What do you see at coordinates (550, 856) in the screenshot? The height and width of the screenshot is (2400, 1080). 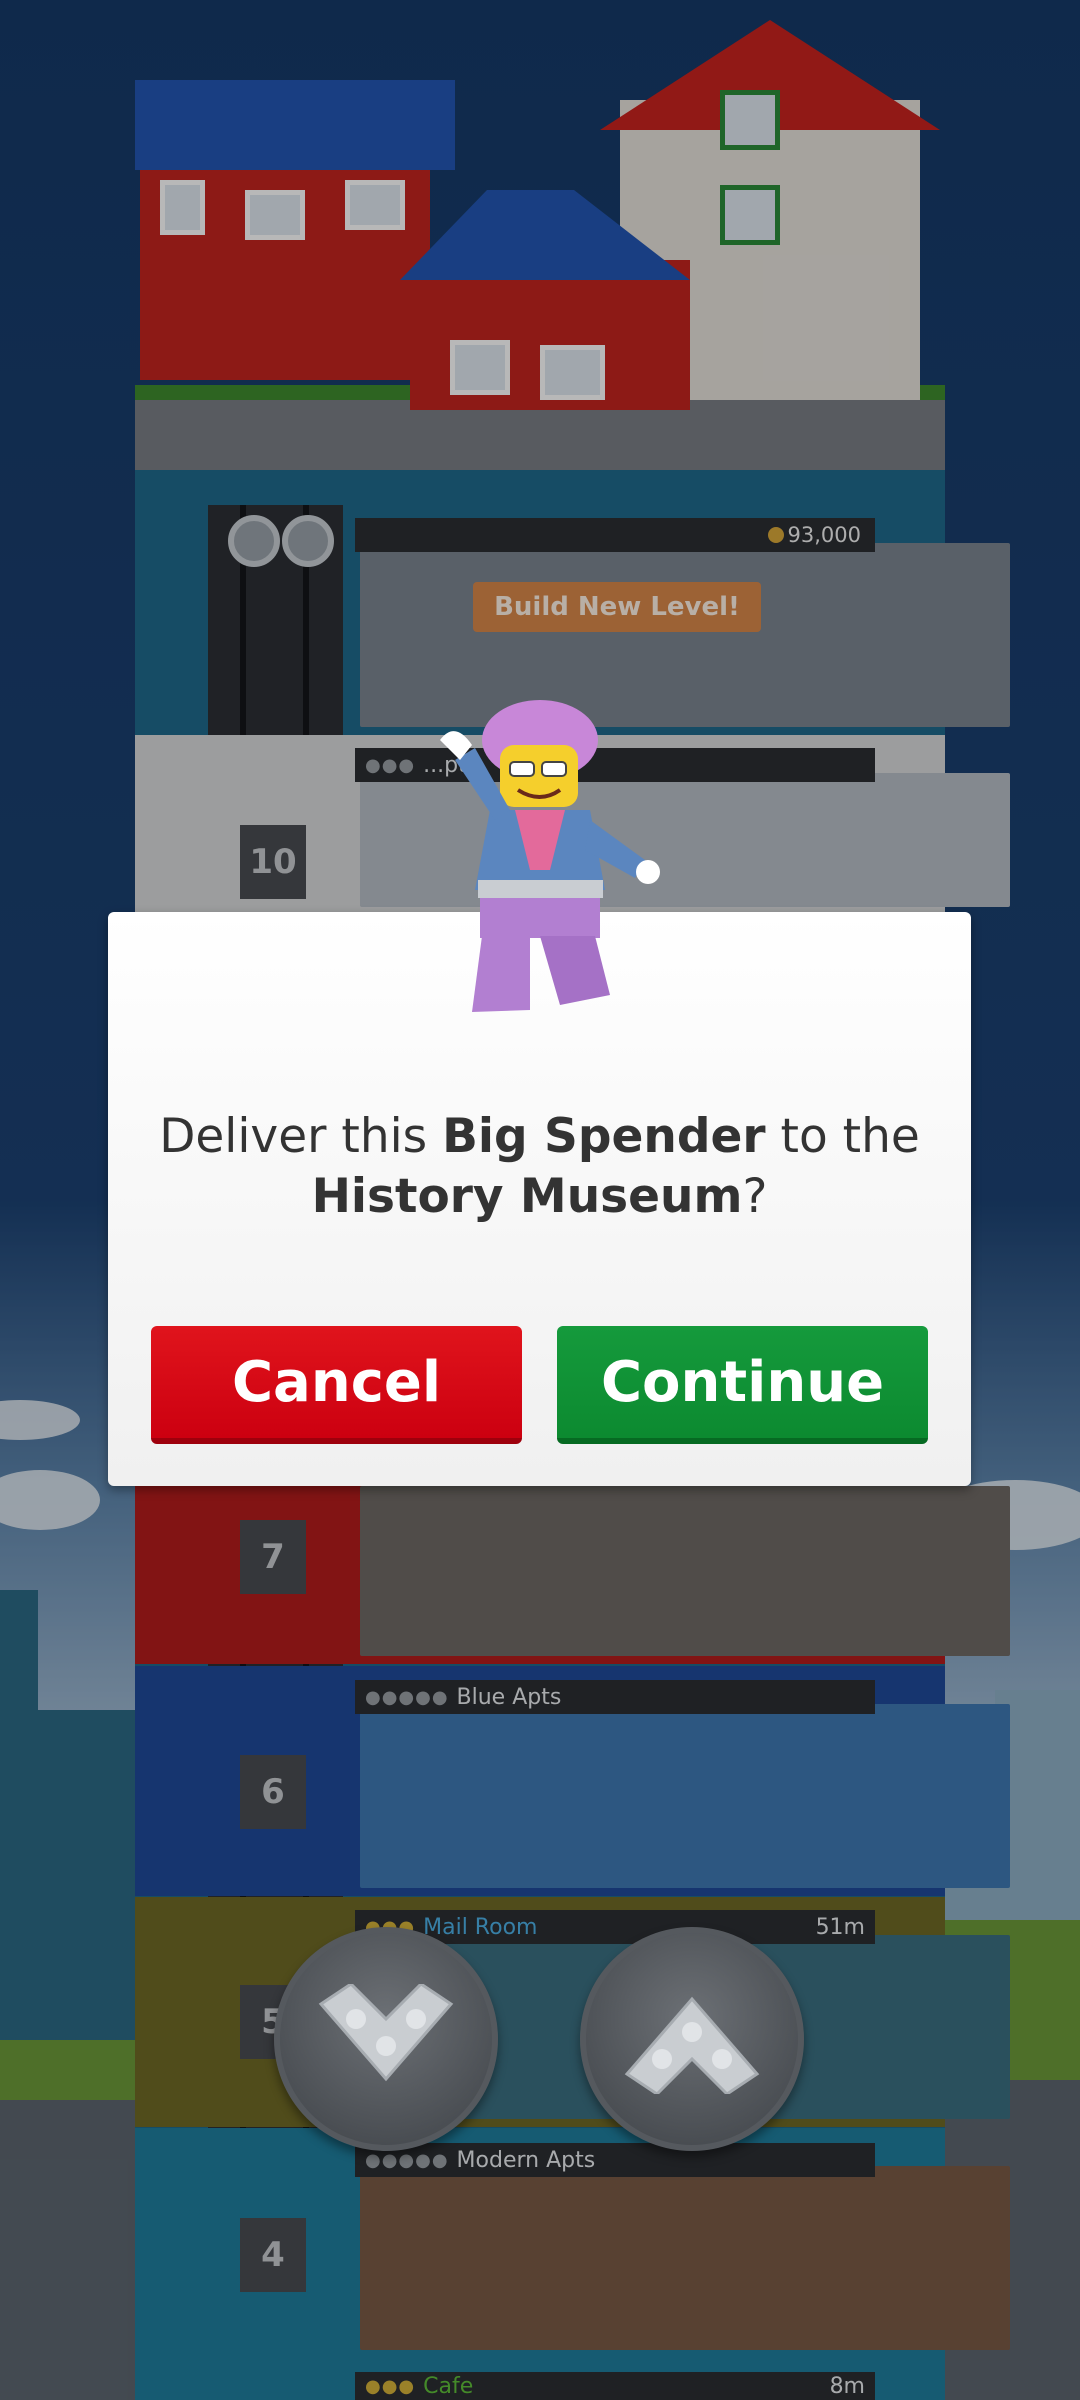 I see `bitizen-minifig` at bounding box center [550, 856].